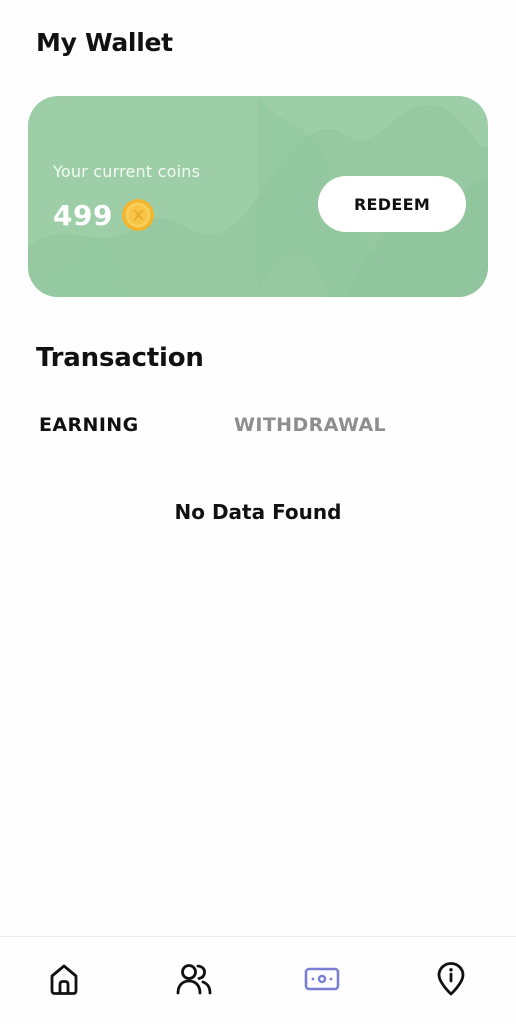 The width and height of the screenshot is (516, 1024). Describe the element at coordinates (310, 425) in the screenshot. I see `tab-withdrawal: WITHDRAWAL` at that location.